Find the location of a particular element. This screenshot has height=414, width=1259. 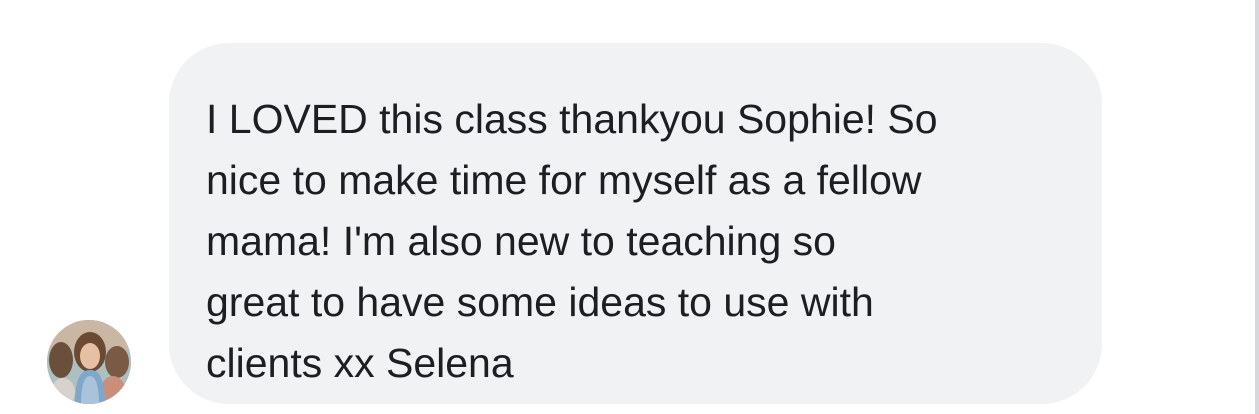

profile-photo-icon is located at coordinates (89, 362).